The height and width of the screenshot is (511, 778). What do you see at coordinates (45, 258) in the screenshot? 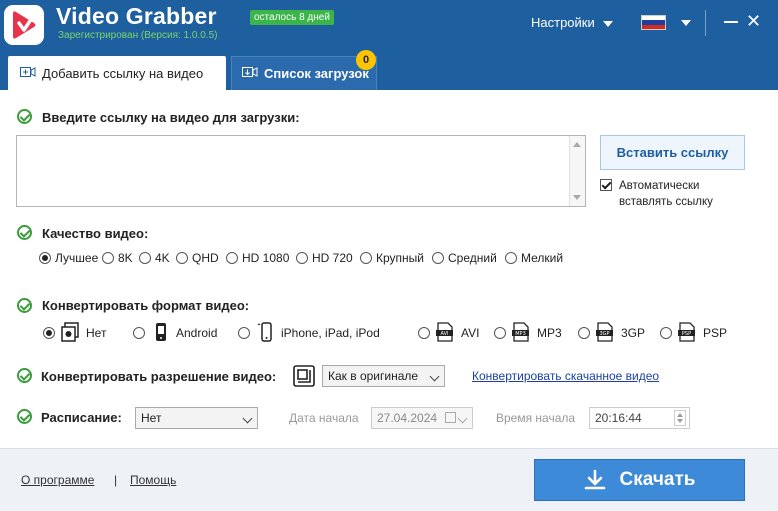
I see `quality-radio-best` at bounding box center [45, 258].